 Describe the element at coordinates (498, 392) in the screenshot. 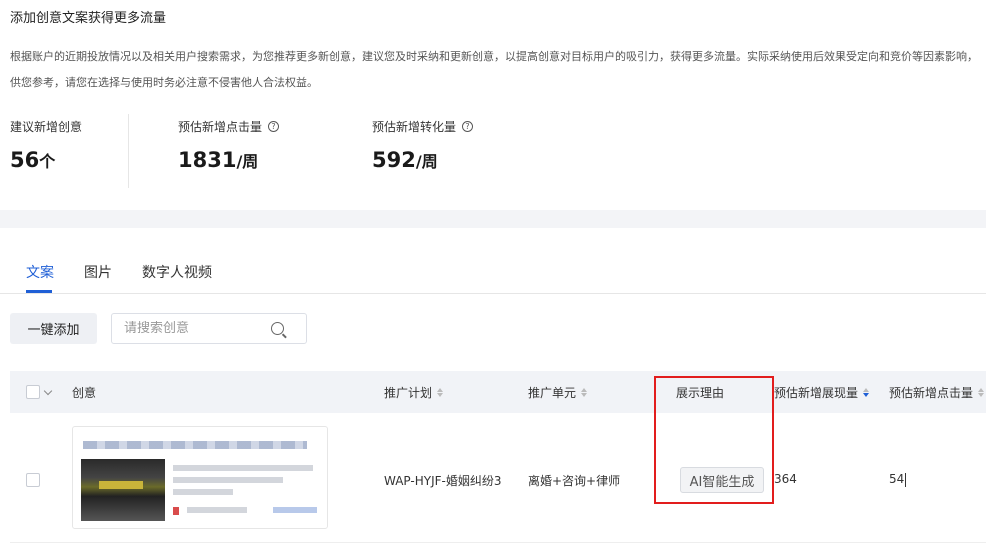

I see `table-header: 创意 推广计划 推广单元 展示理由 预估新增展现量 预估新增点击量` at that location.